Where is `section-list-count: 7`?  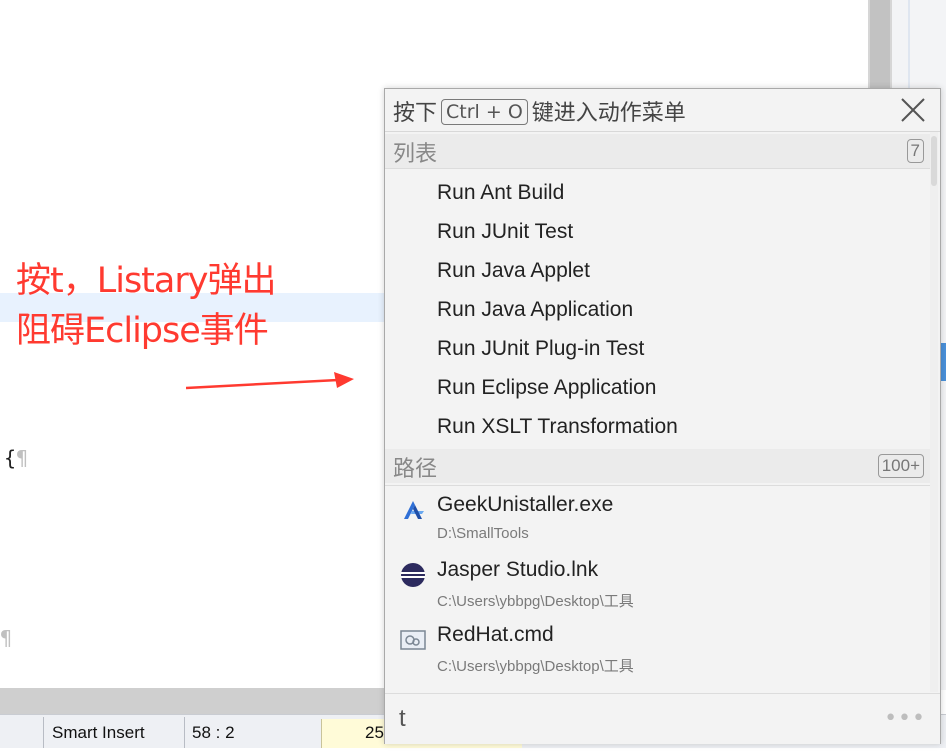
section-list-count: 7 is located at coordinates (915, 151).